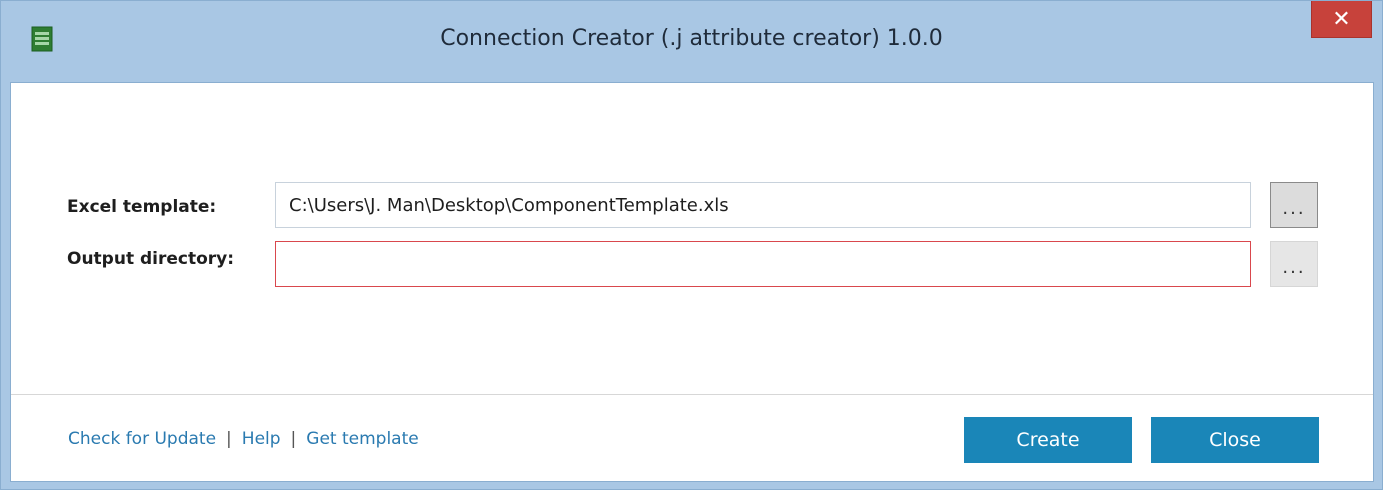  I want to click on output-directory-field, so click(763, 264).